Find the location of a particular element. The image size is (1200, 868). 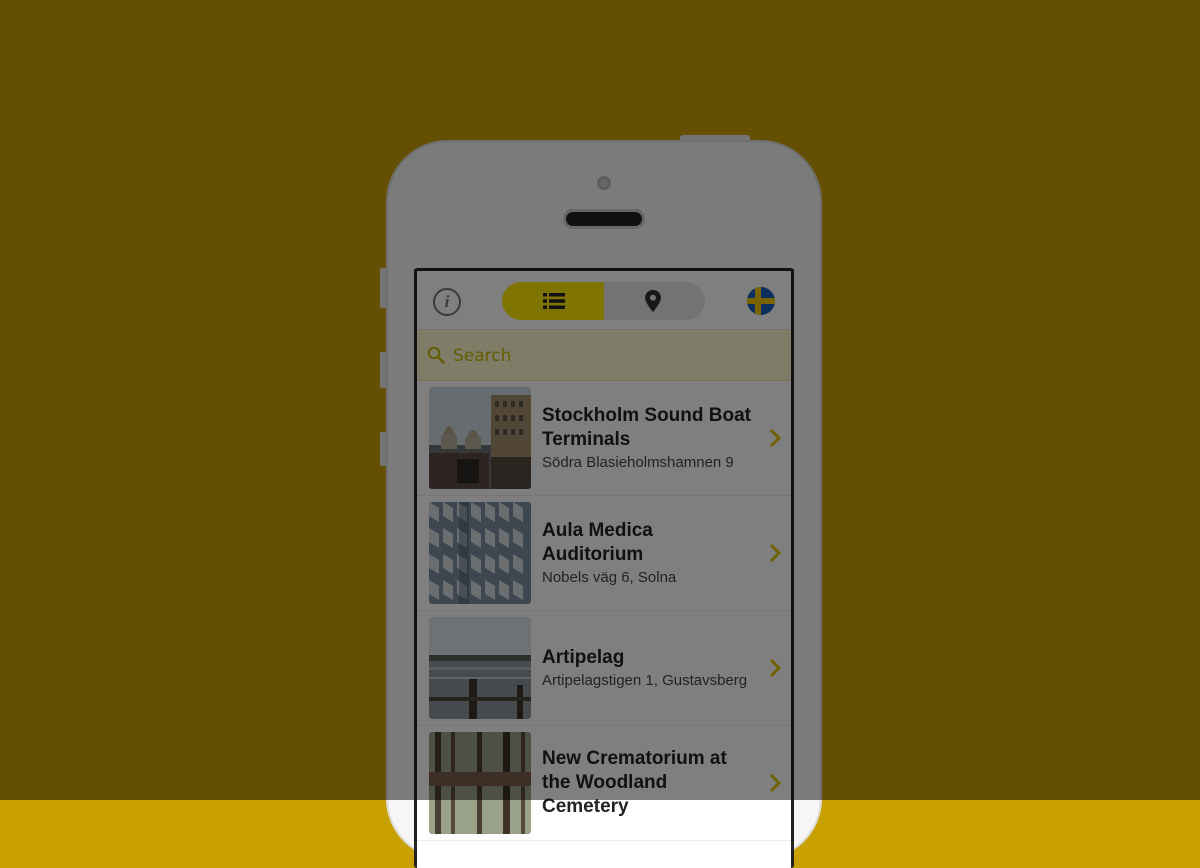

list-view-button is located at coordinates (553, 301).